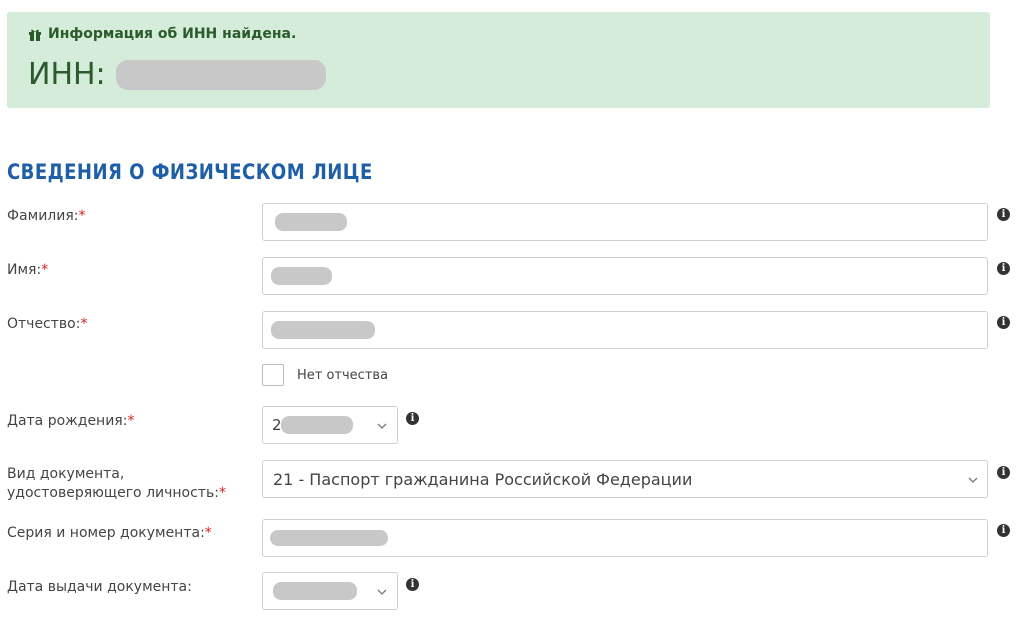  Describe the element at coordinates (625, 276) in the screenshot. I see `name-input` at that location.